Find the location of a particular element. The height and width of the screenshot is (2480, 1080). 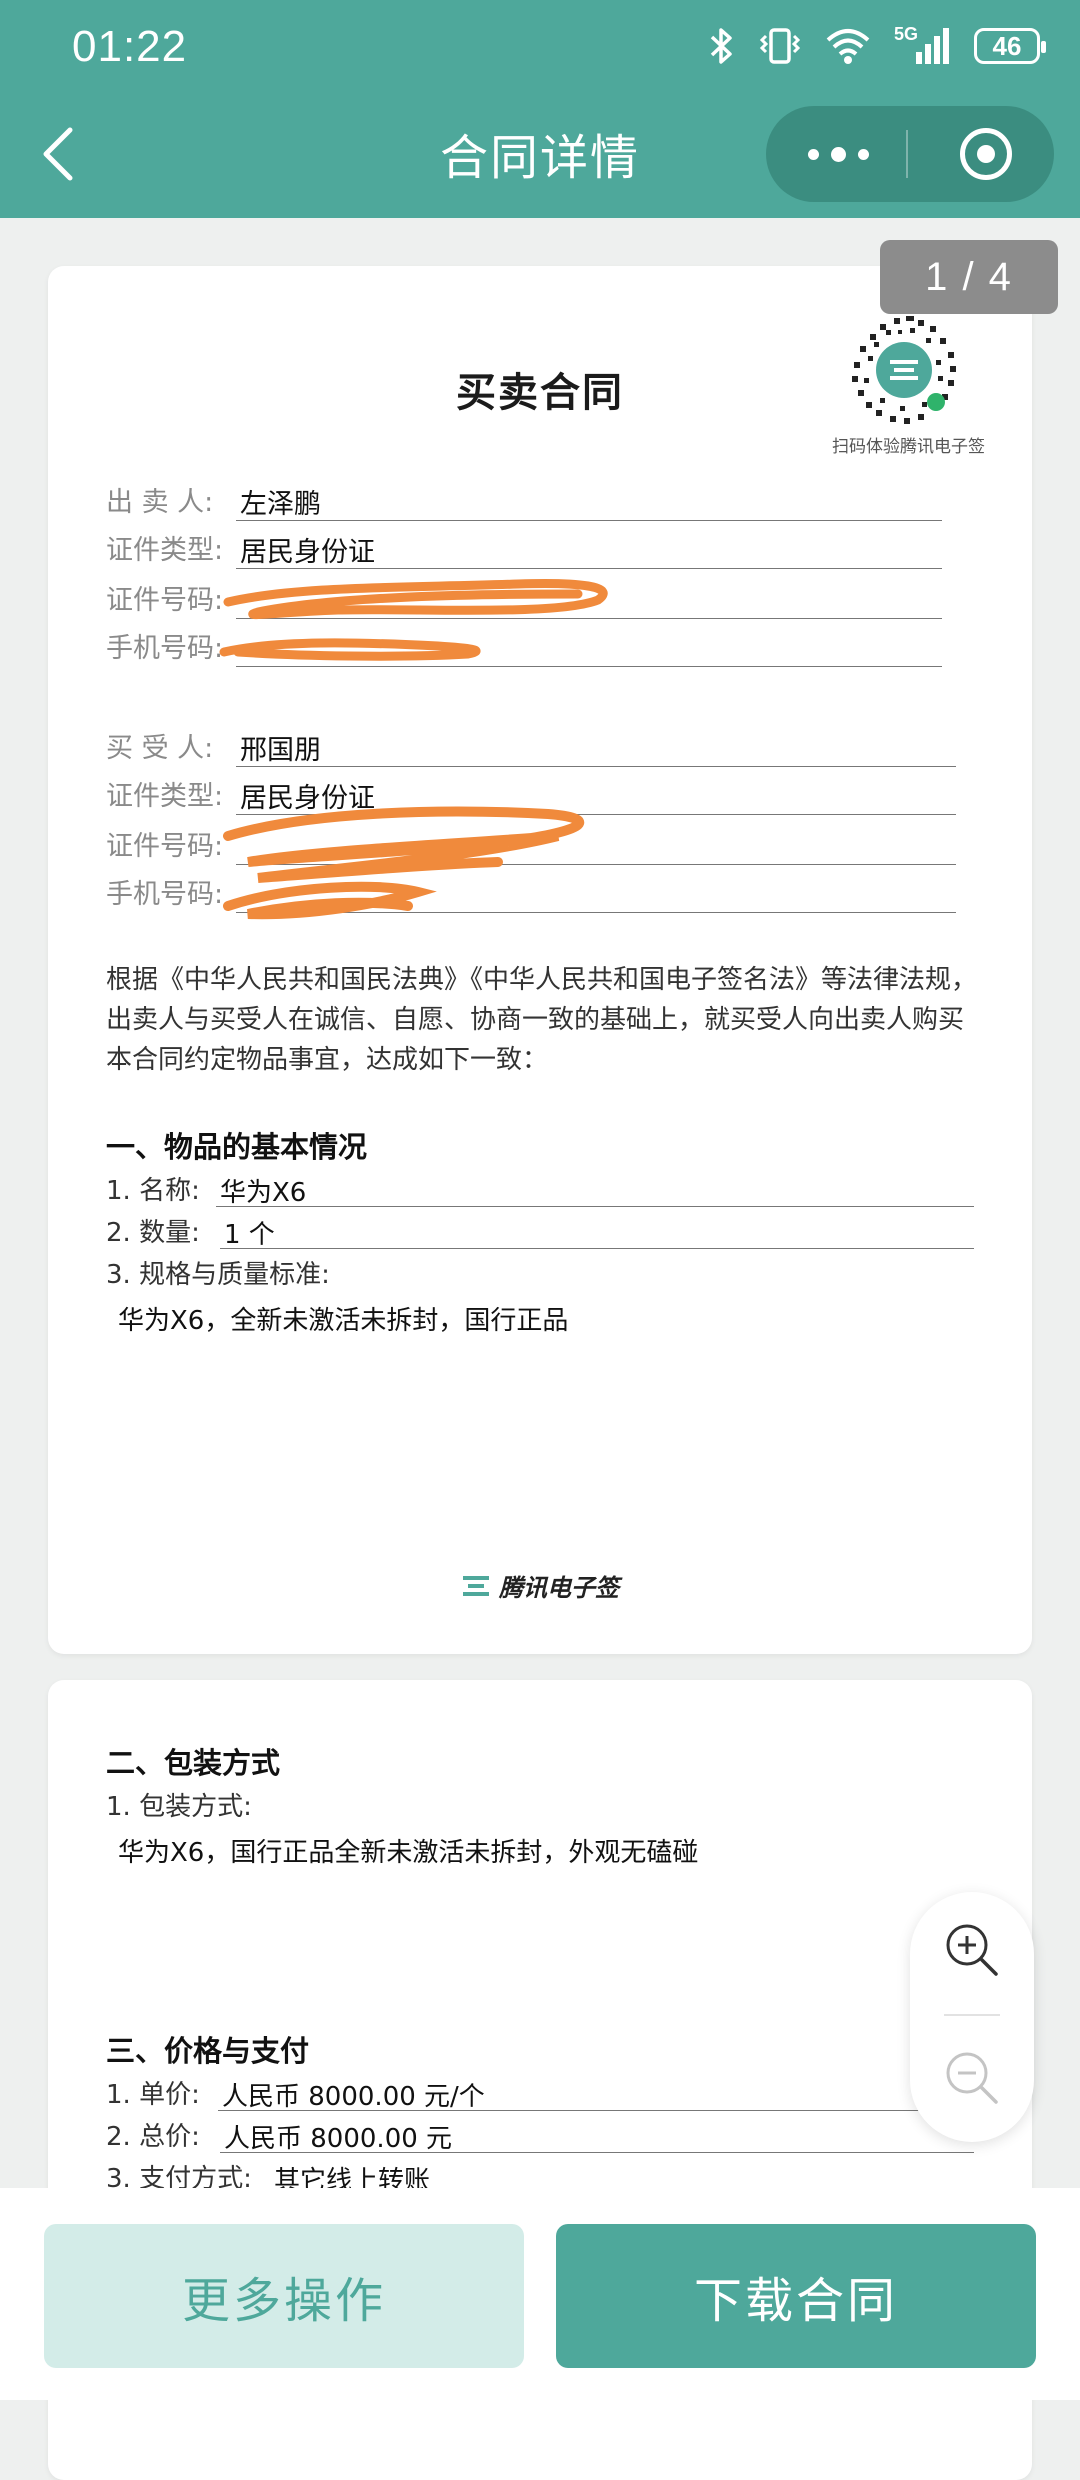

more-actions-button: 更多操作 is located at coordinates (284, 2296).